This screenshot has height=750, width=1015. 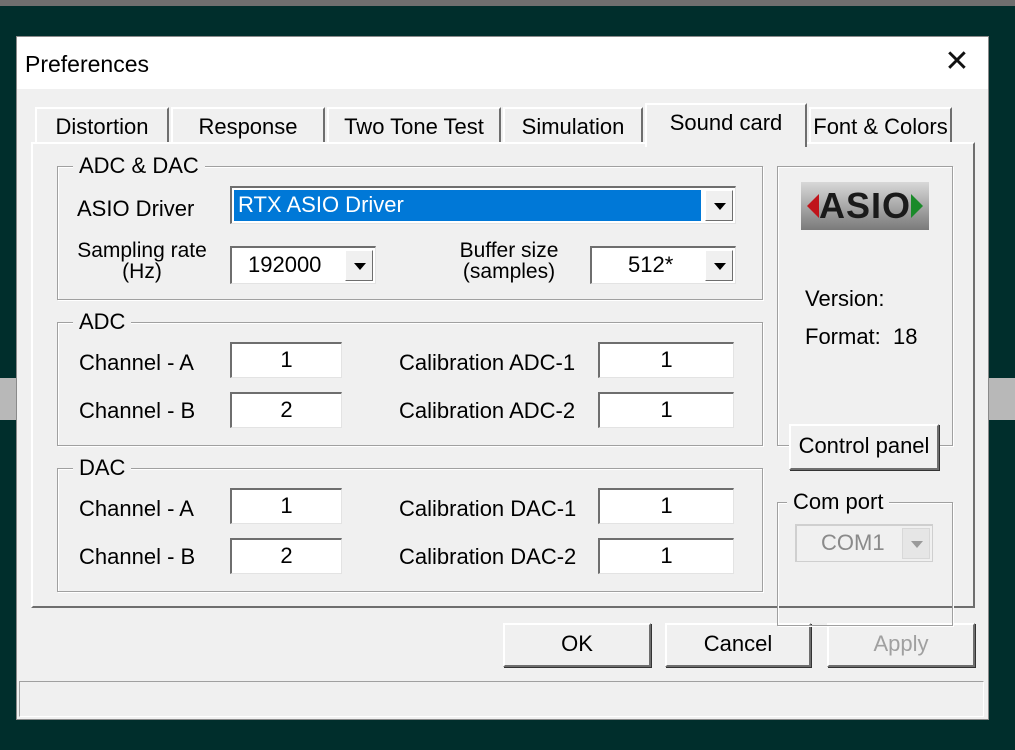 What do you see at coordinates (137, 556) in the screenshot?
I see `dac-channel-b-label: Channel - B` at bounding box center [137, 556].